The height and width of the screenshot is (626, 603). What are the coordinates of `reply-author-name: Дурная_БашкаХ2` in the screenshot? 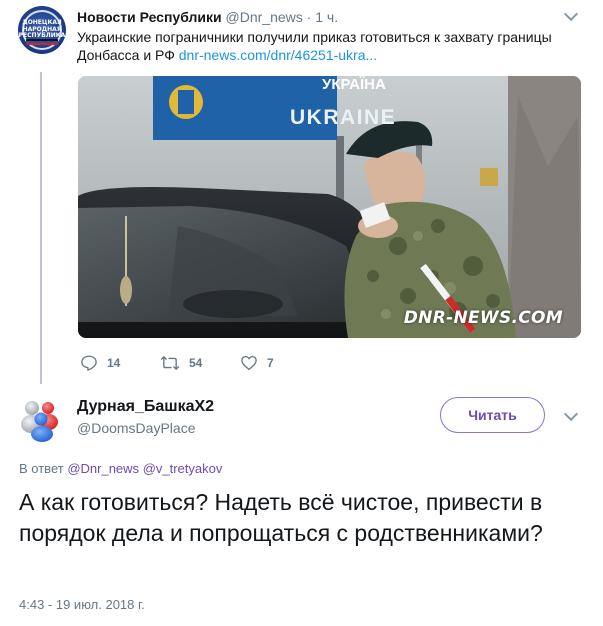 It's located at (145, 407).